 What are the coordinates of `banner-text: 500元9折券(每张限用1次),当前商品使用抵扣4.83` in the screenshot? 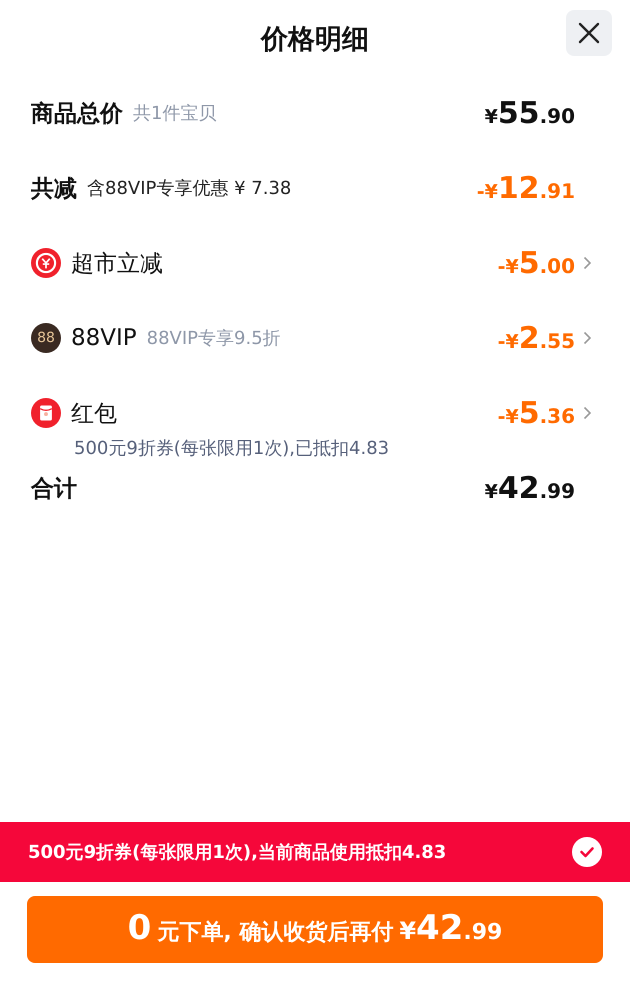 It's located at (237, 852).